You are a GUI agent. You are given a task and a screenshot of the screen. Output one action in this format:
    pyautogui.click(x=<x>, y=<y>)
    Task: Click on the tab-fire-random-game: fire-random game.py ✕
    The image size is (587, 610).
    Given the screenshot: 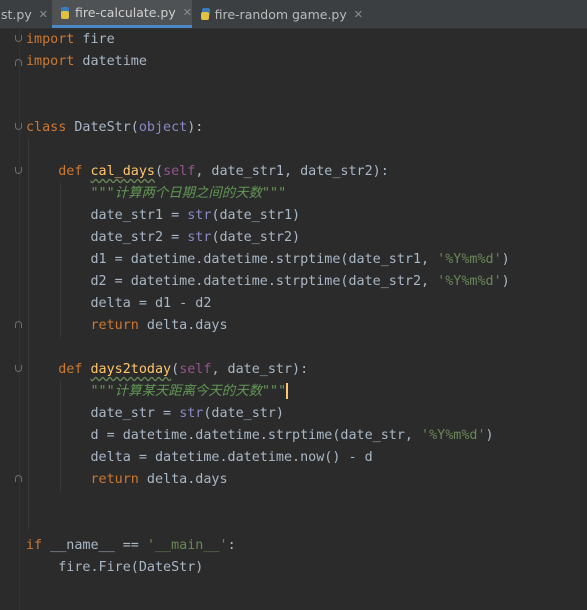 What is the action you would take?
    pyautogui.click(x=278, y=14)
    